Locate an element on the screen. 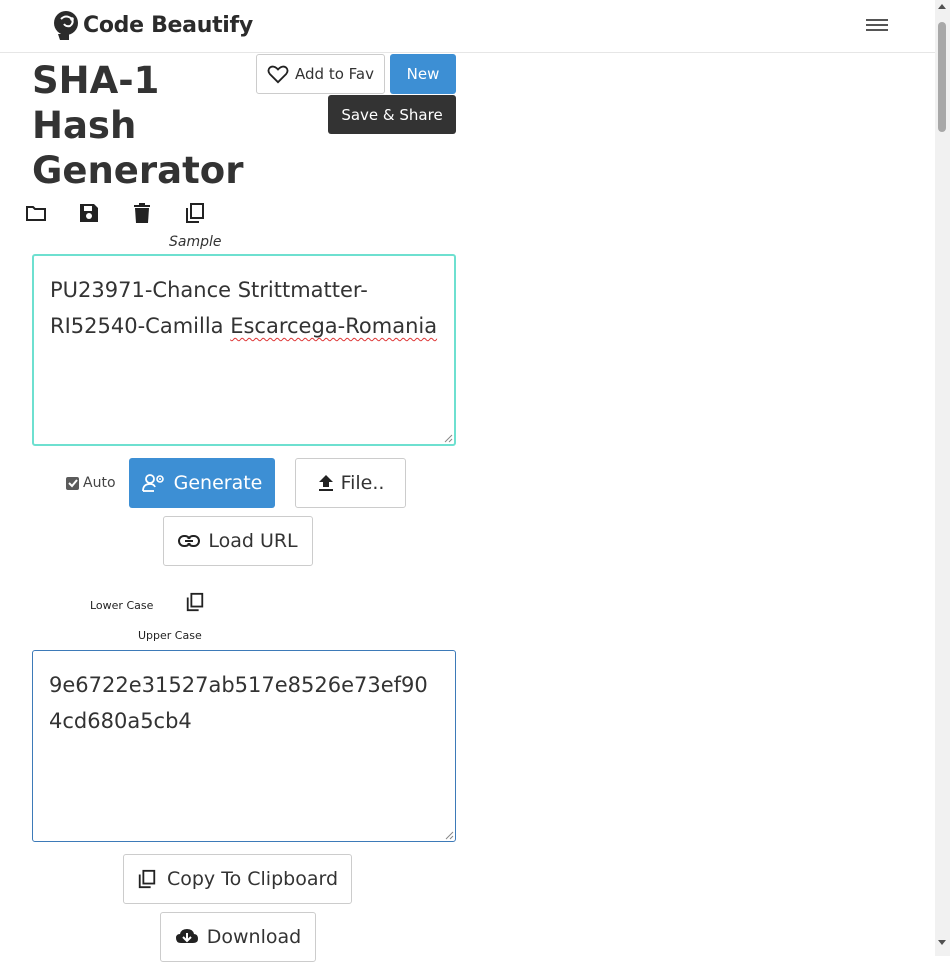 The height and width of the screenshot is (962, 950). input-text-misspelled: Escarcega-Romania is located at coordinates (334, 326).